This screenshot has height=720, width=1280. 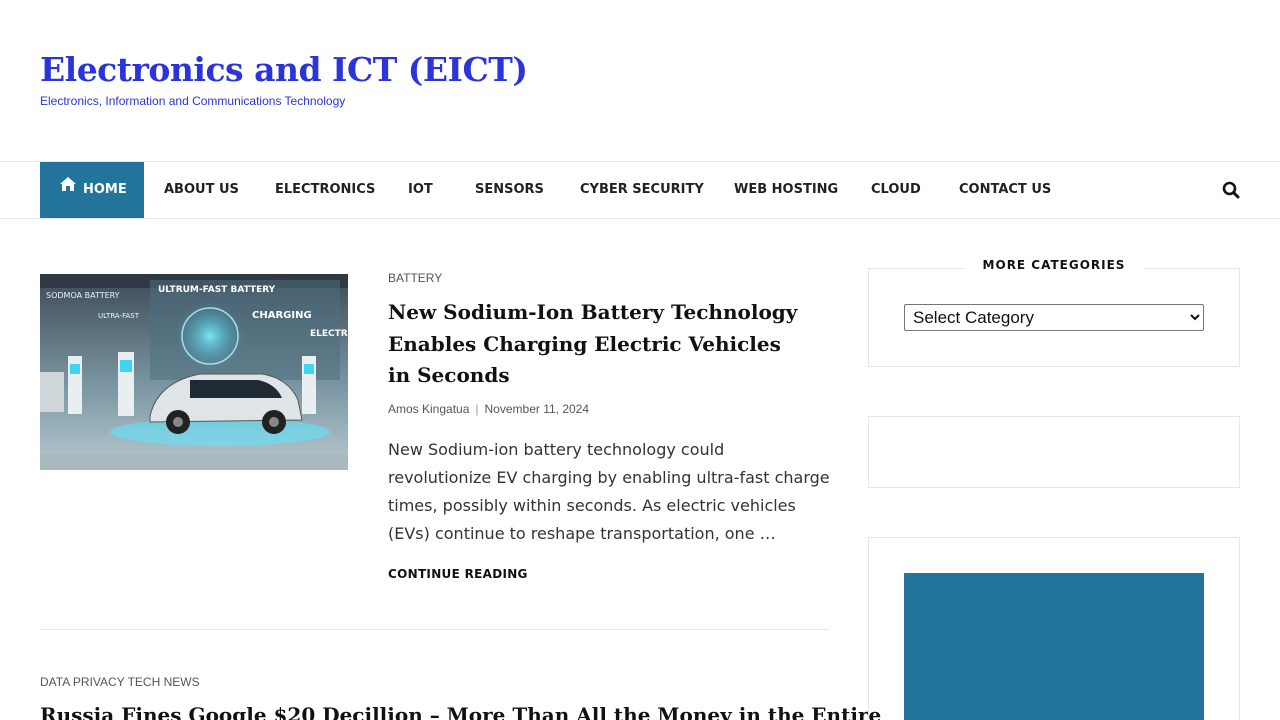 What do you see at coordinates (119, 316) in the screenshot?
I see `image-text: ULTRA-FAST` at bounding box center [119, 316].